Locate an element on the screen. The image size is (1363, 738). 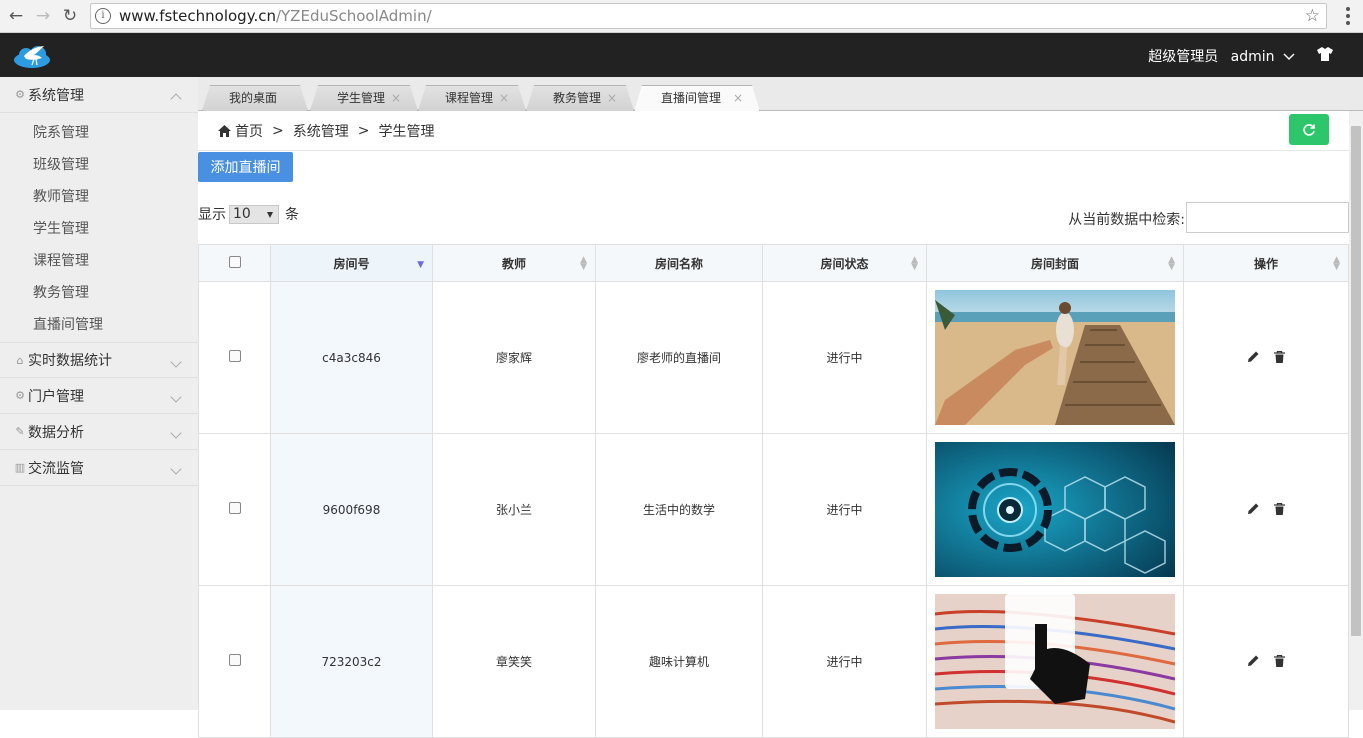
select-all-checkbox is located at coordinates (234, 261).